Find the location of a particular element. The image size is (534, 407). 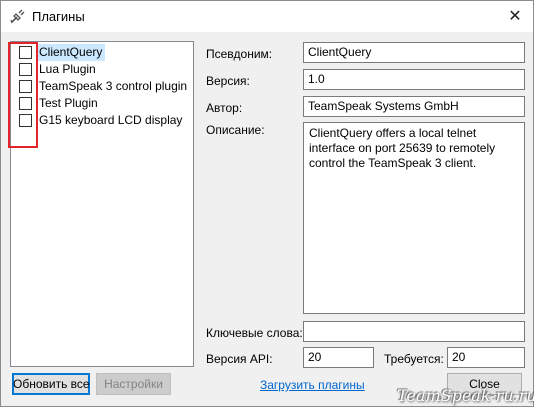

keywords-label: Ключевые слова: is located at coordinates (254, 333).